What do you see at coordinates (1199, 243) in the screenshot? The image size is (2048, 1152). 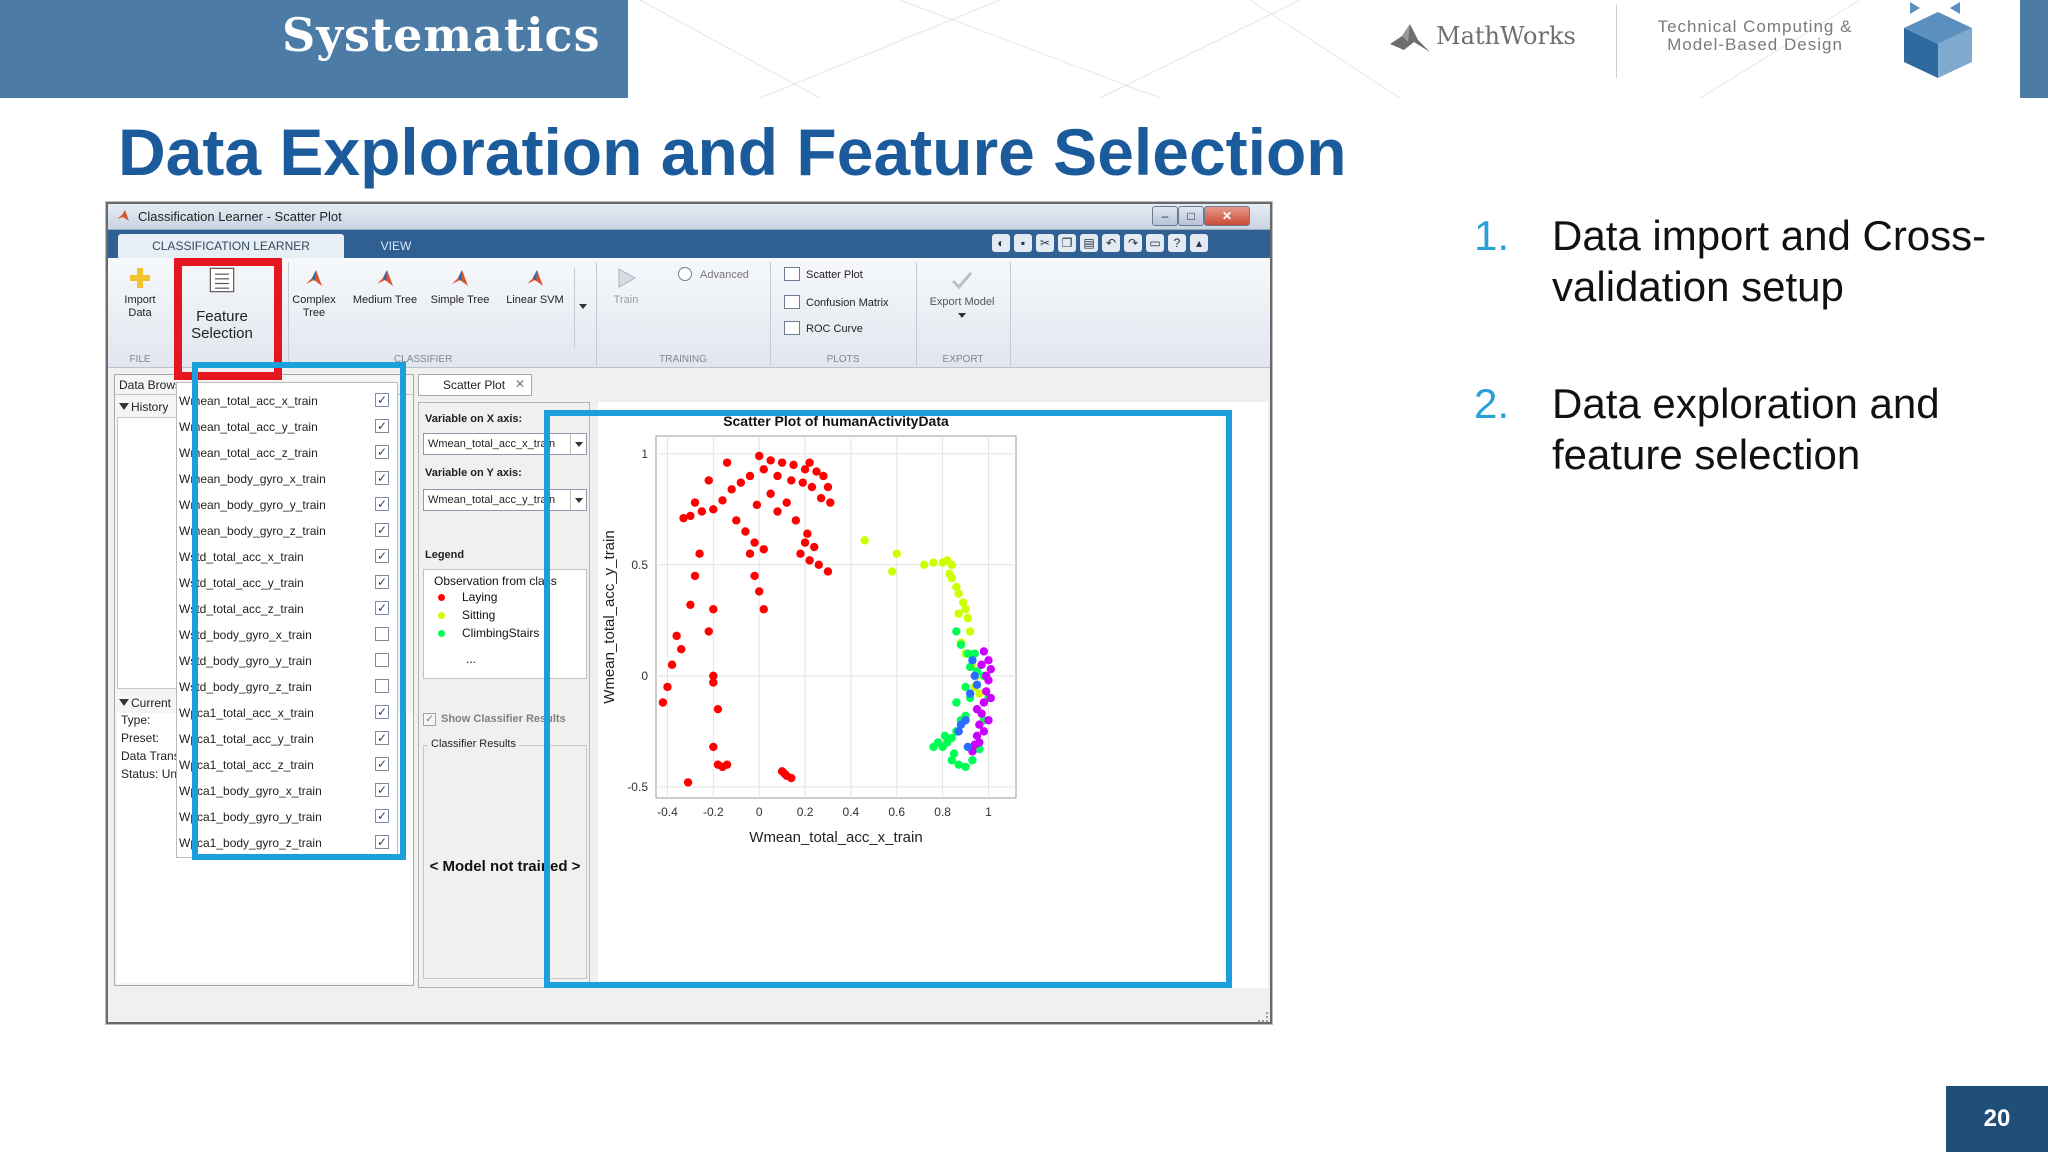 I see `collapse-ribbon-icon: ▴` at bounding box center [1199, 243].